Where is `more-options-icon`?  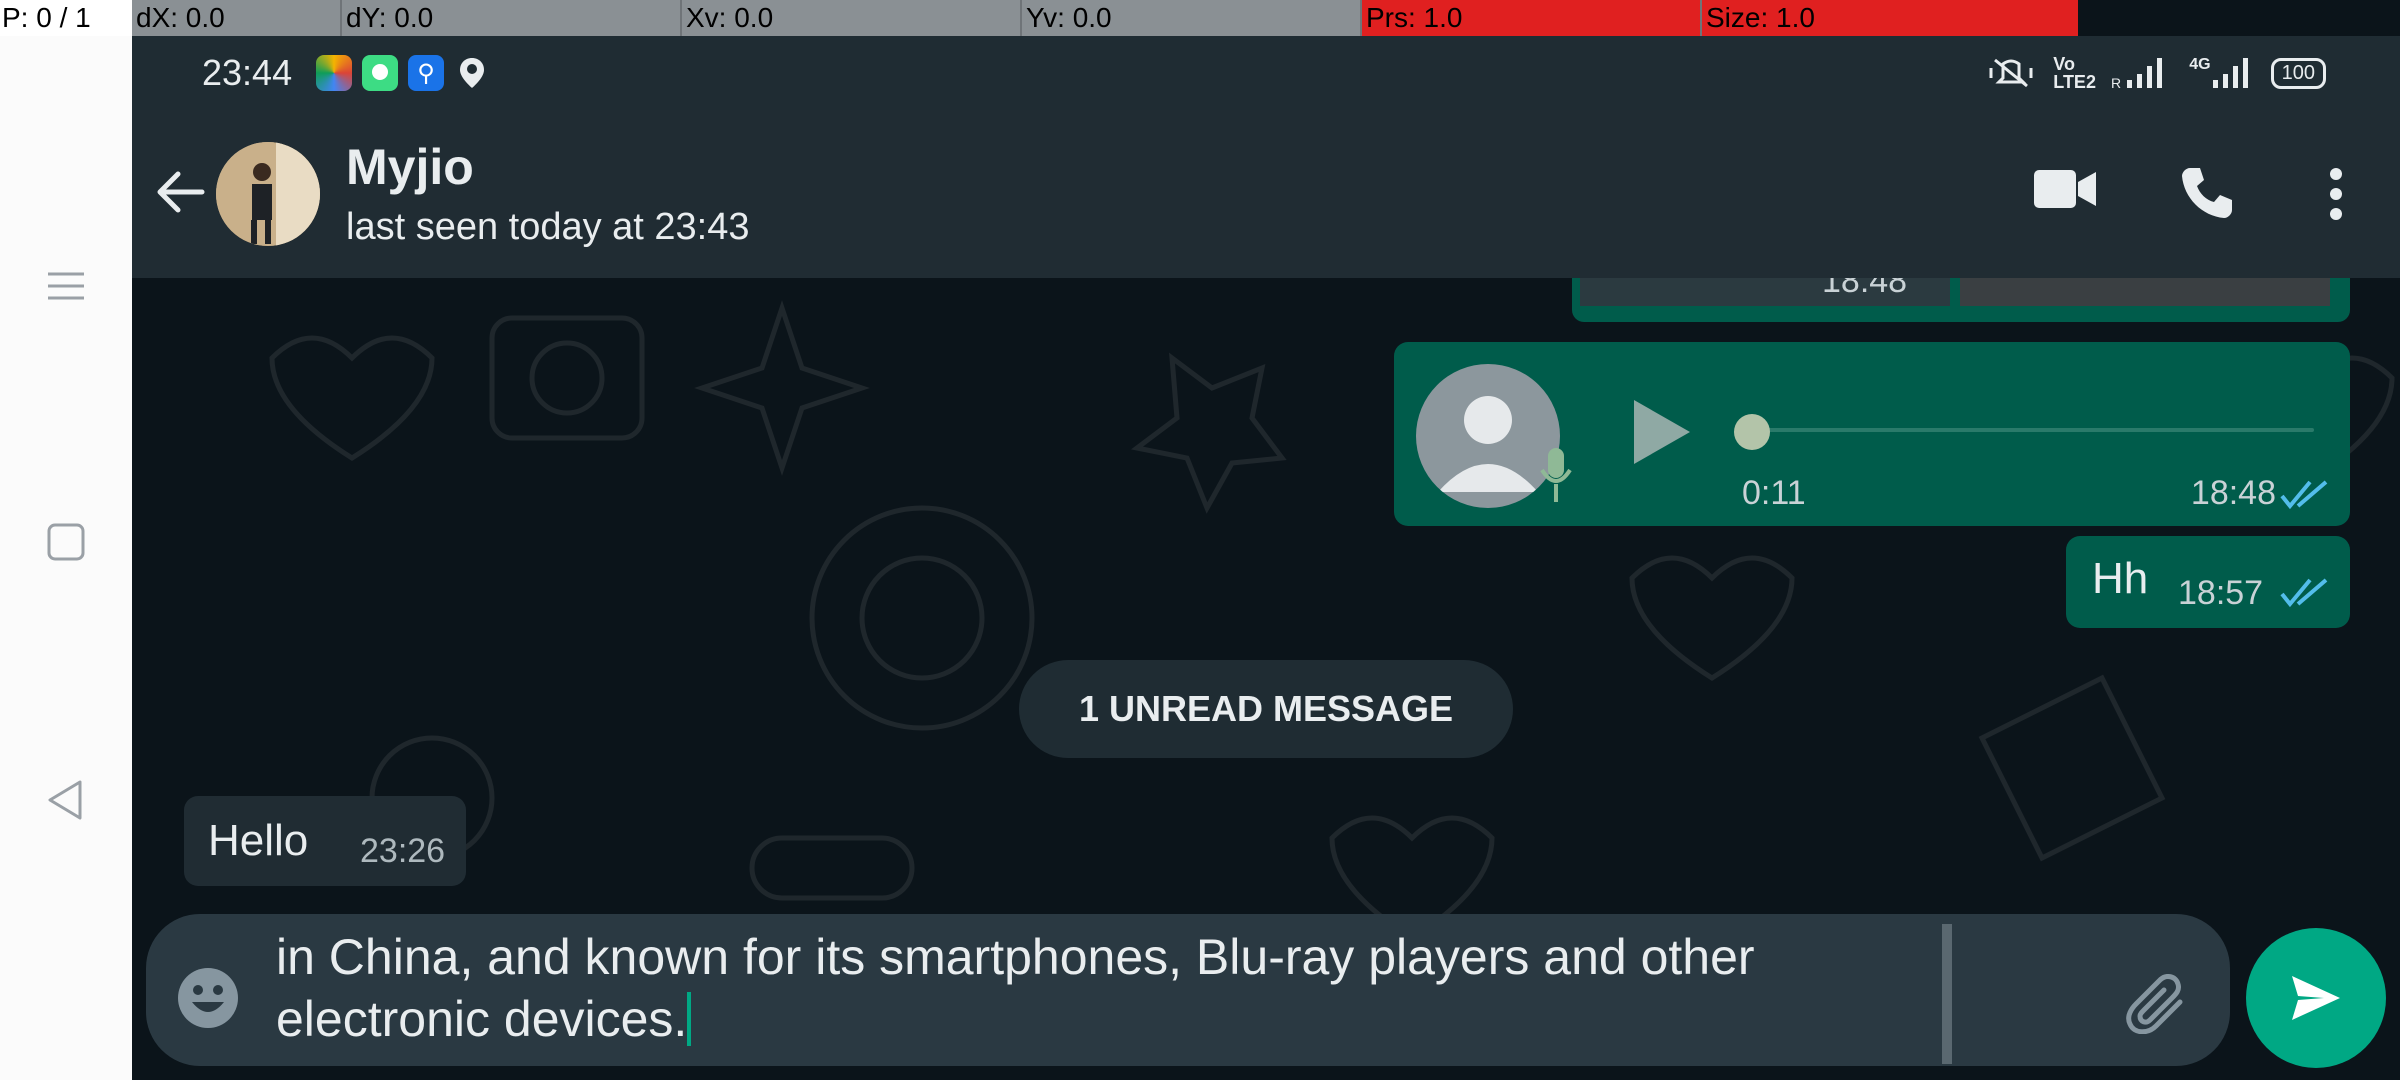
more-options-icon is located at coordinates (2336, 196).